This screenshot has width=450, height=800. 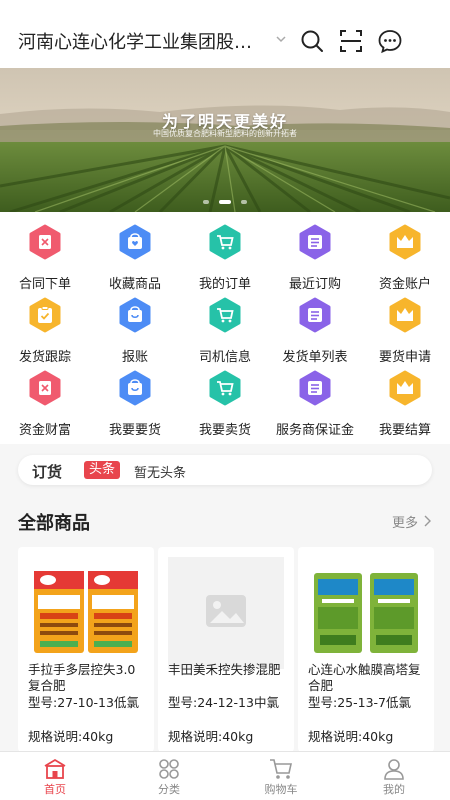 I want to click on tab-label: 我的, so click(x=394, y=789).